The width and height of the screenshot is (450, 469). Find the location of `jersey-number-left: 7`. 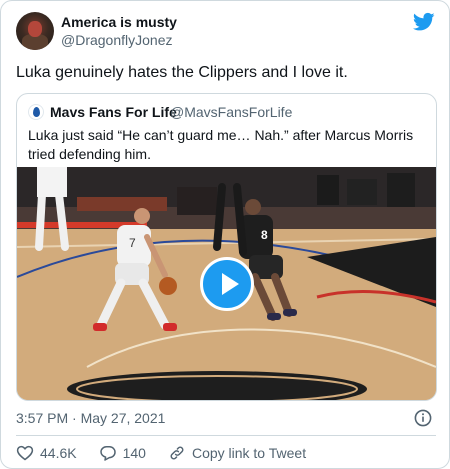

jersey-number-left: 7 is located at coordinates (132, 243).